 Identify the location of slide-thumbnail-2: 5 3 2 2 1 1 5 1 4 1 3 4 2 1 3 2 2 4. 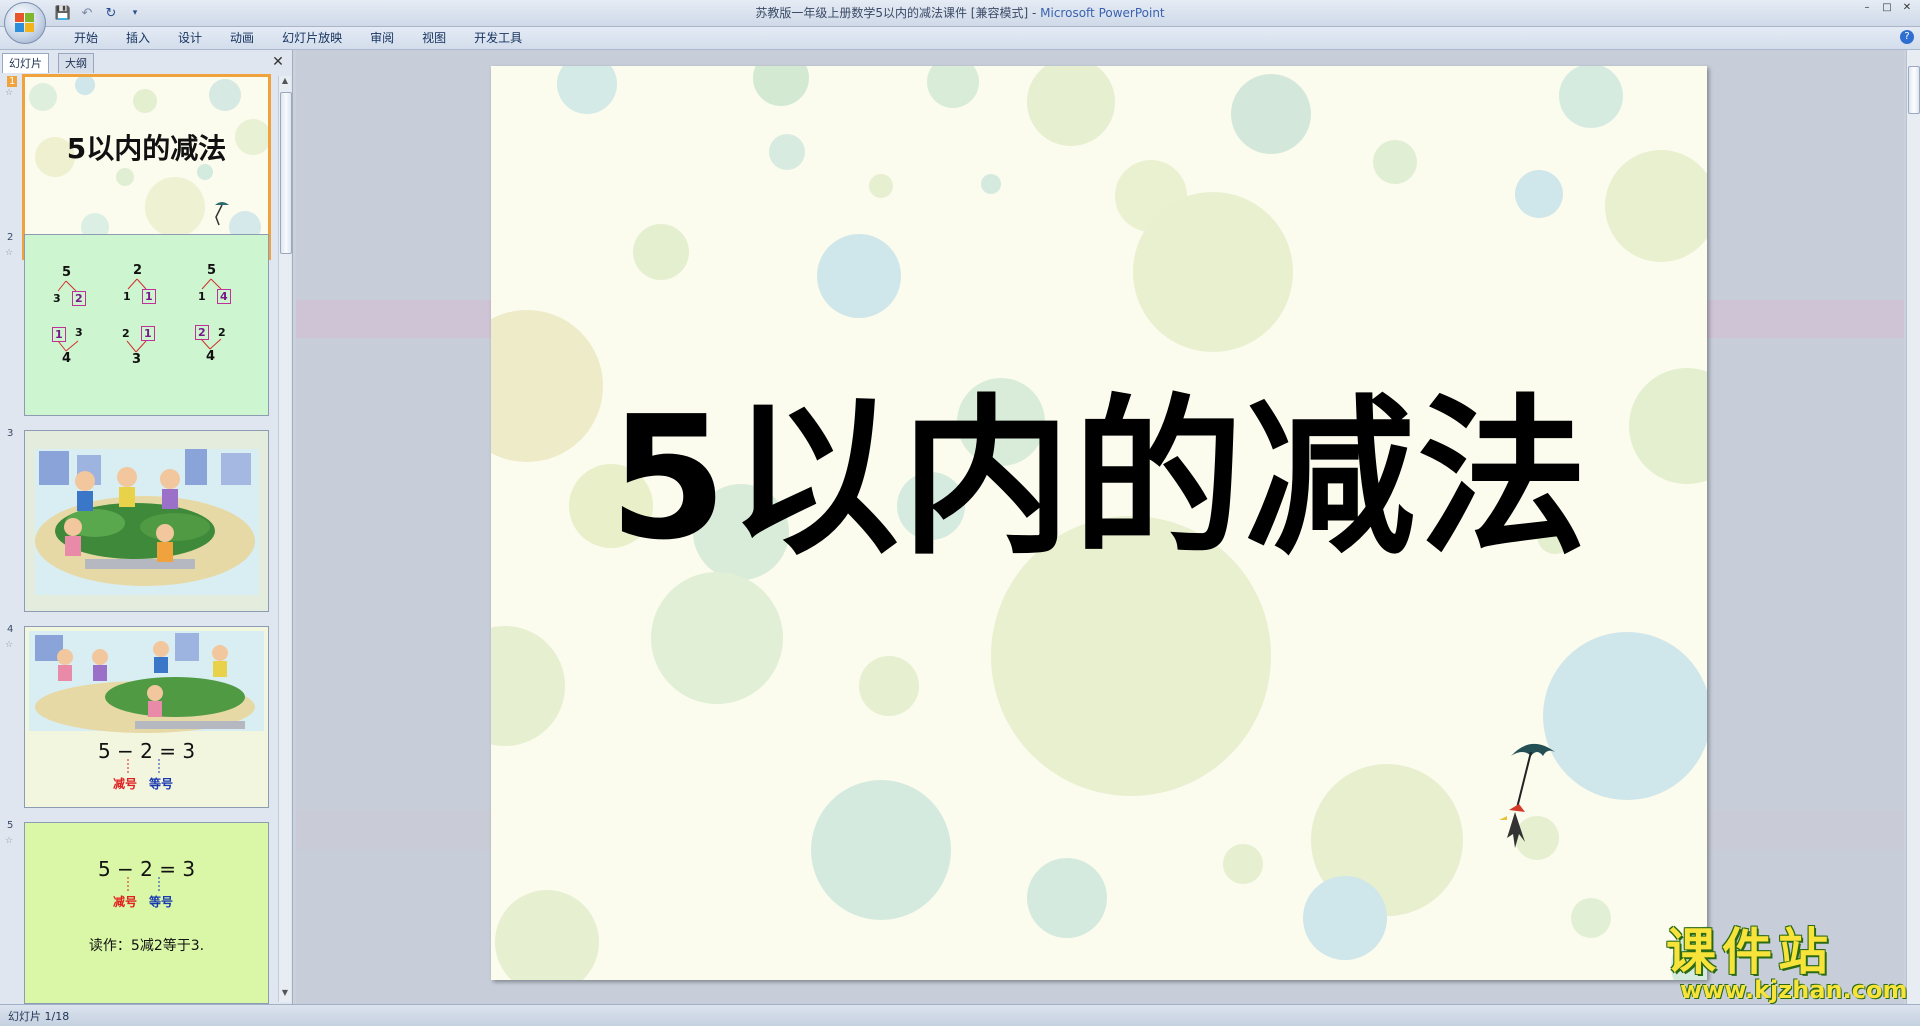
(146, 325).